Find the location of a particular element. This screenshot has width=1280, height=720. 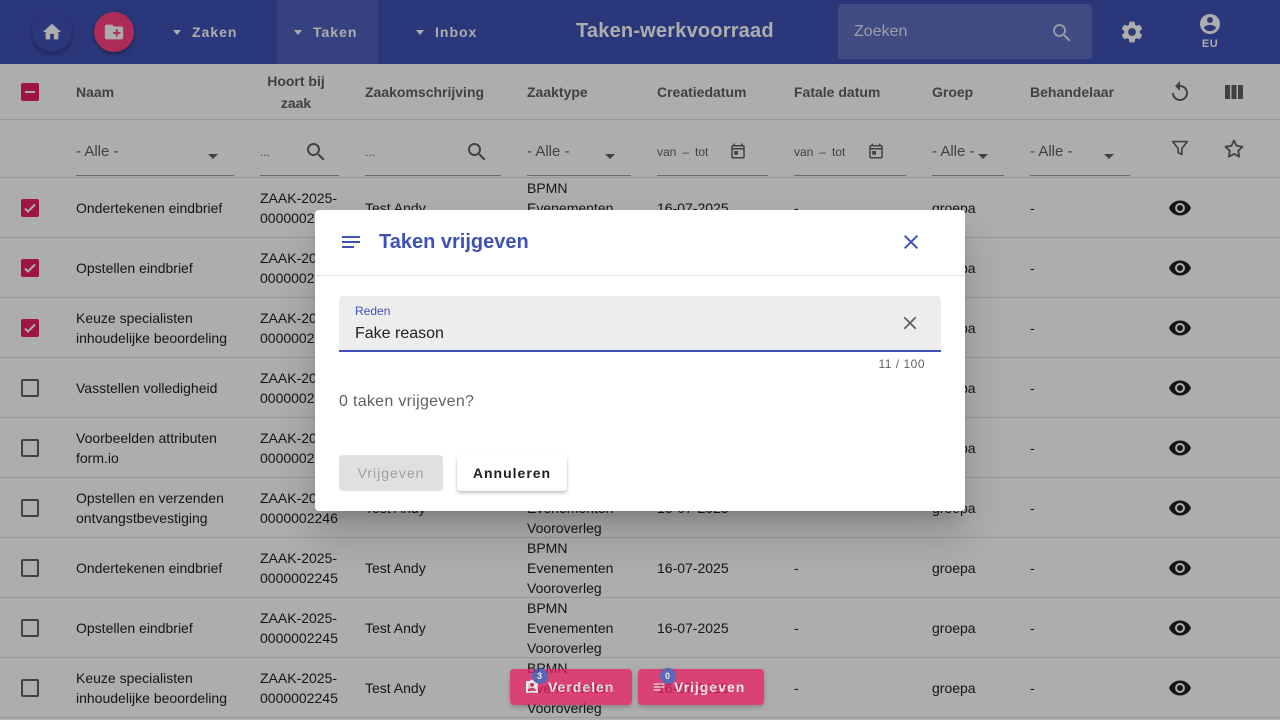

notes-icon is located at coordinates (351, 242).